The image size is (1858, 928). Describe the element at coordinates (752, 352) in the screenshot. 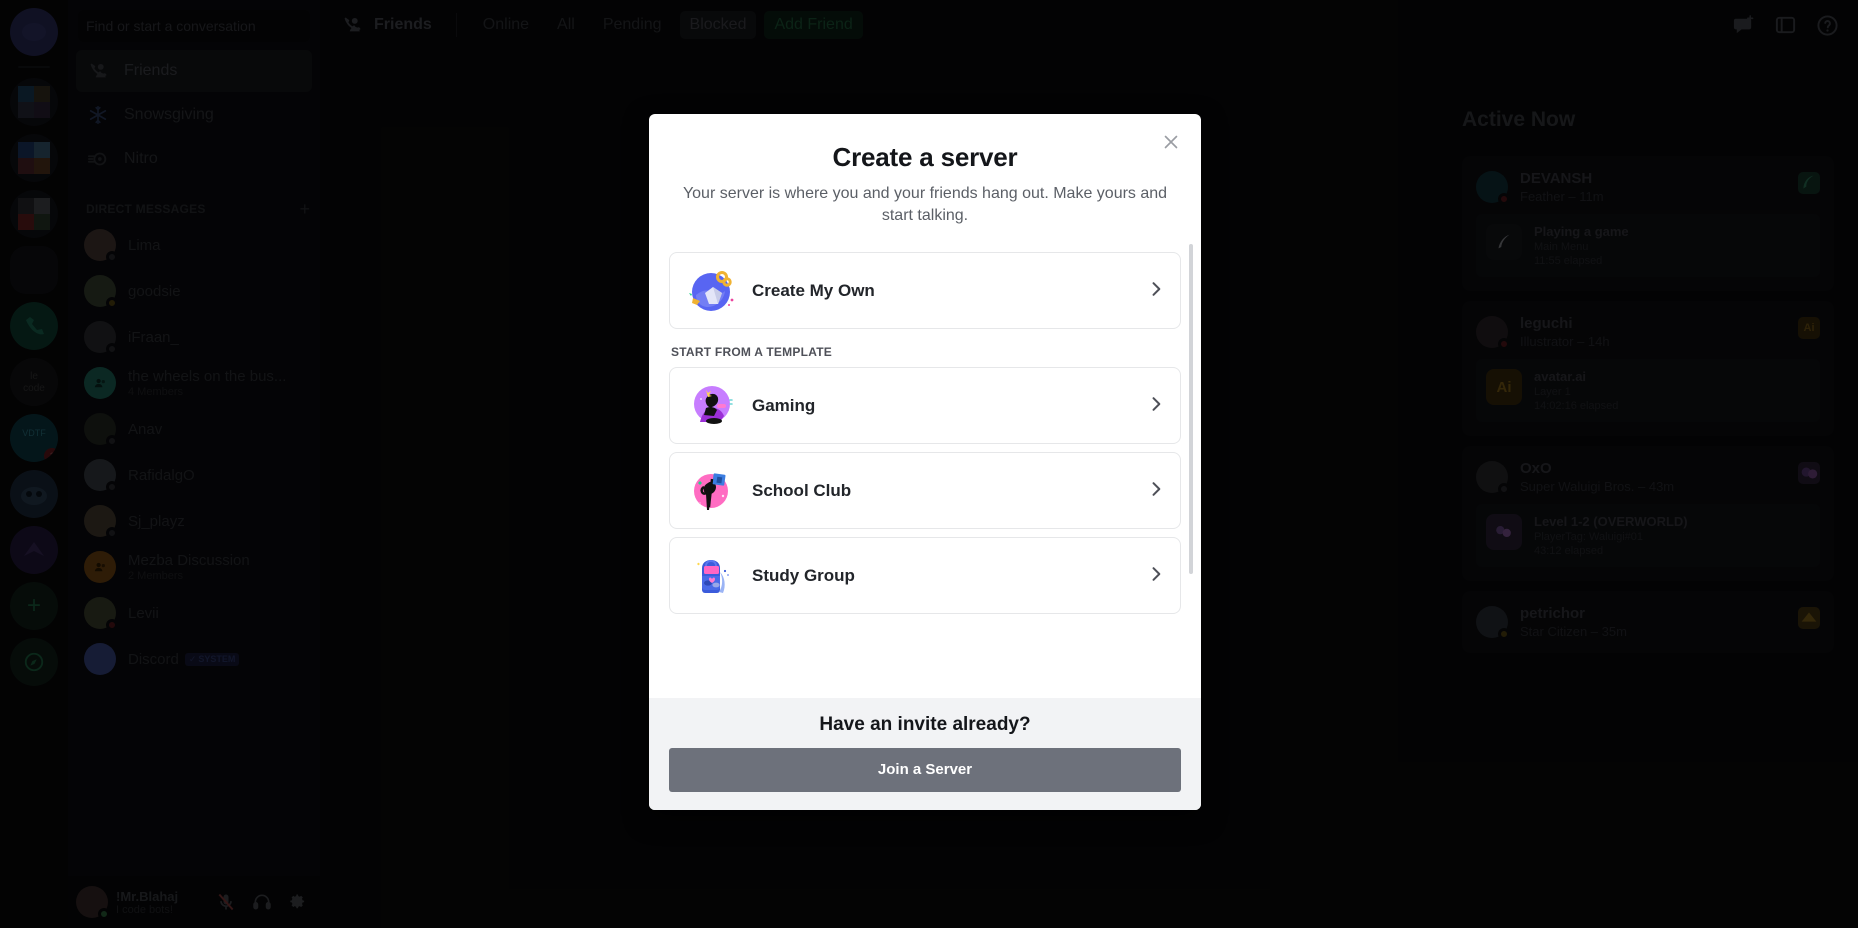

I see `templates-section-label: START FROM A TEMPLATE` at that location.